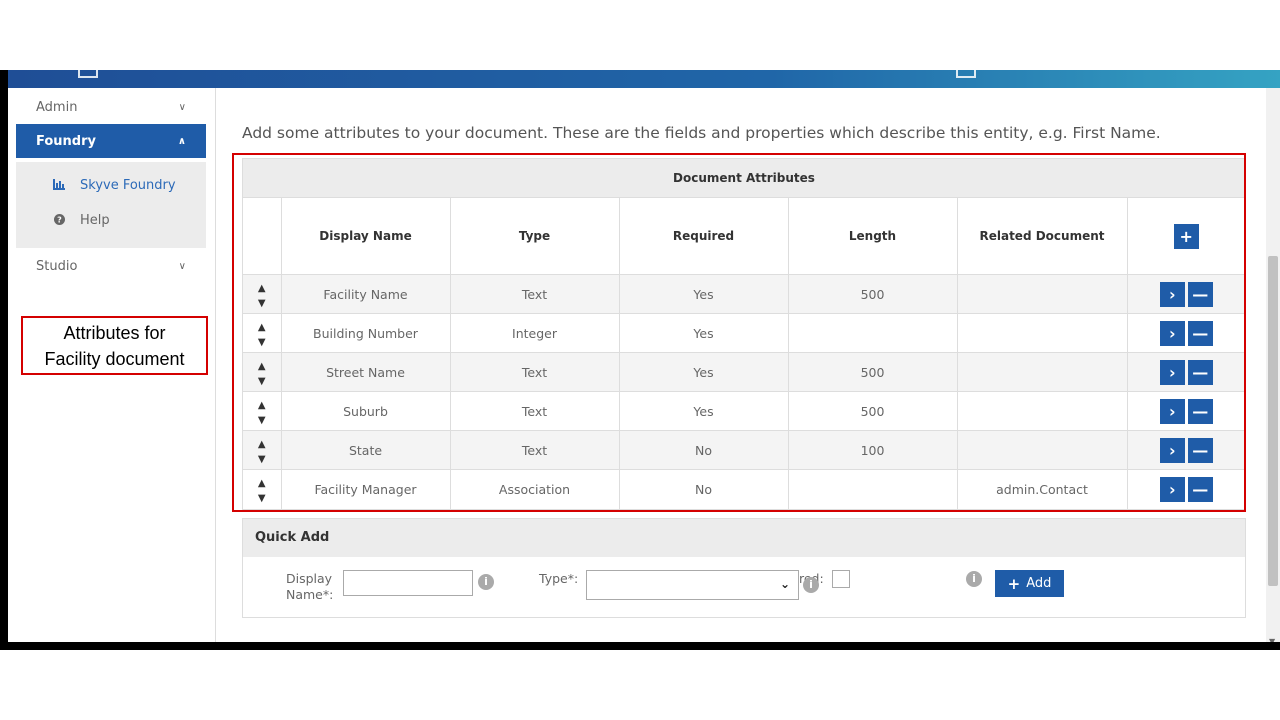 This screenshot has width=1280, height=720. Describe the element at coordinates (111, 266) in the screenshot. I see `sidebar-item-studio: Studio ∨` at that location.